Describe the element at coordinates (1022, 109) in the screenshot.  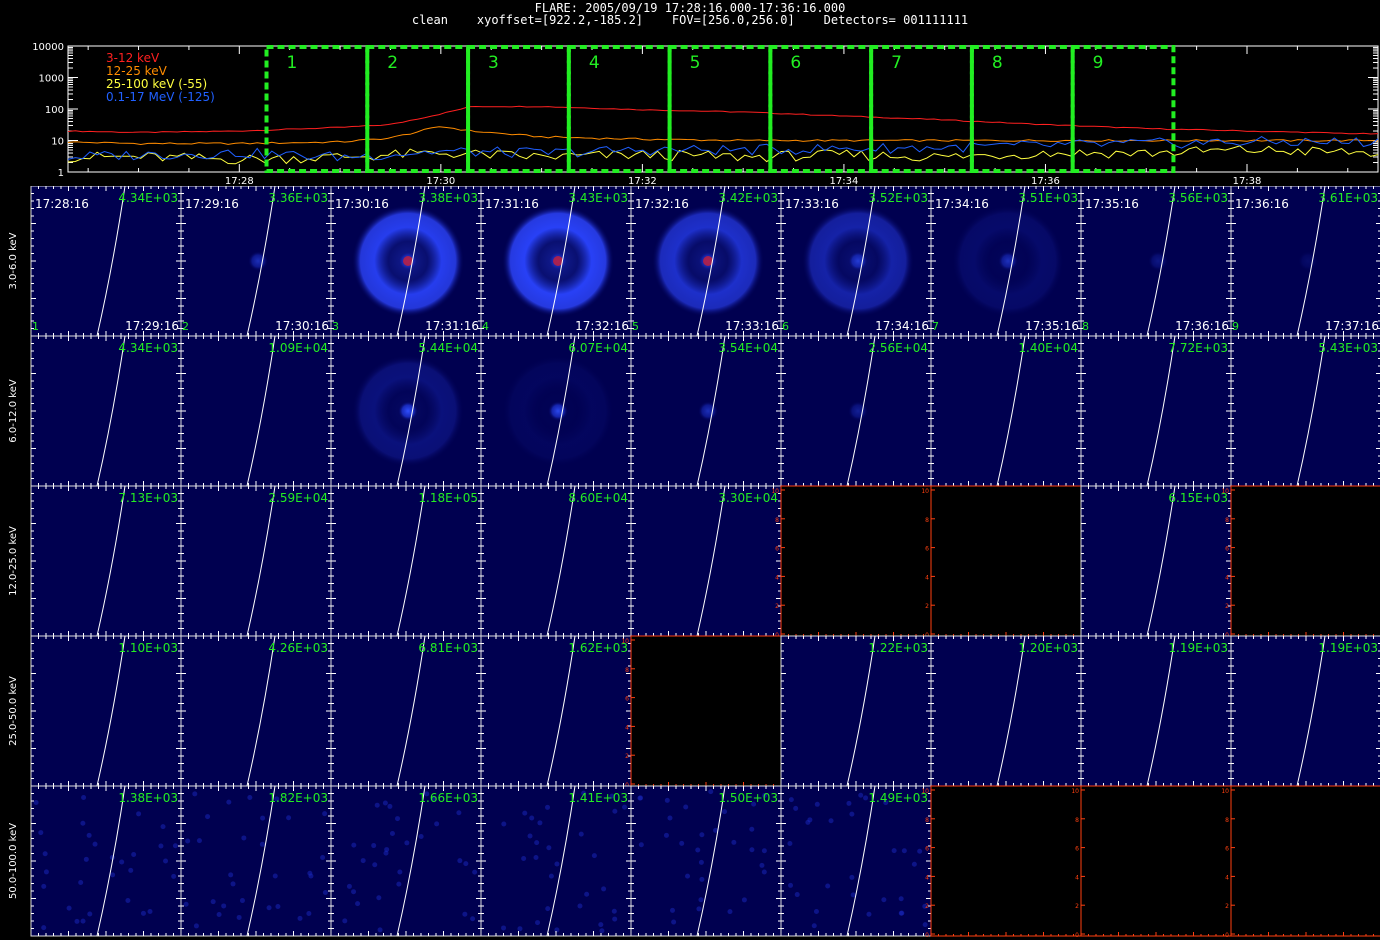
I see `interval-box` at that location.